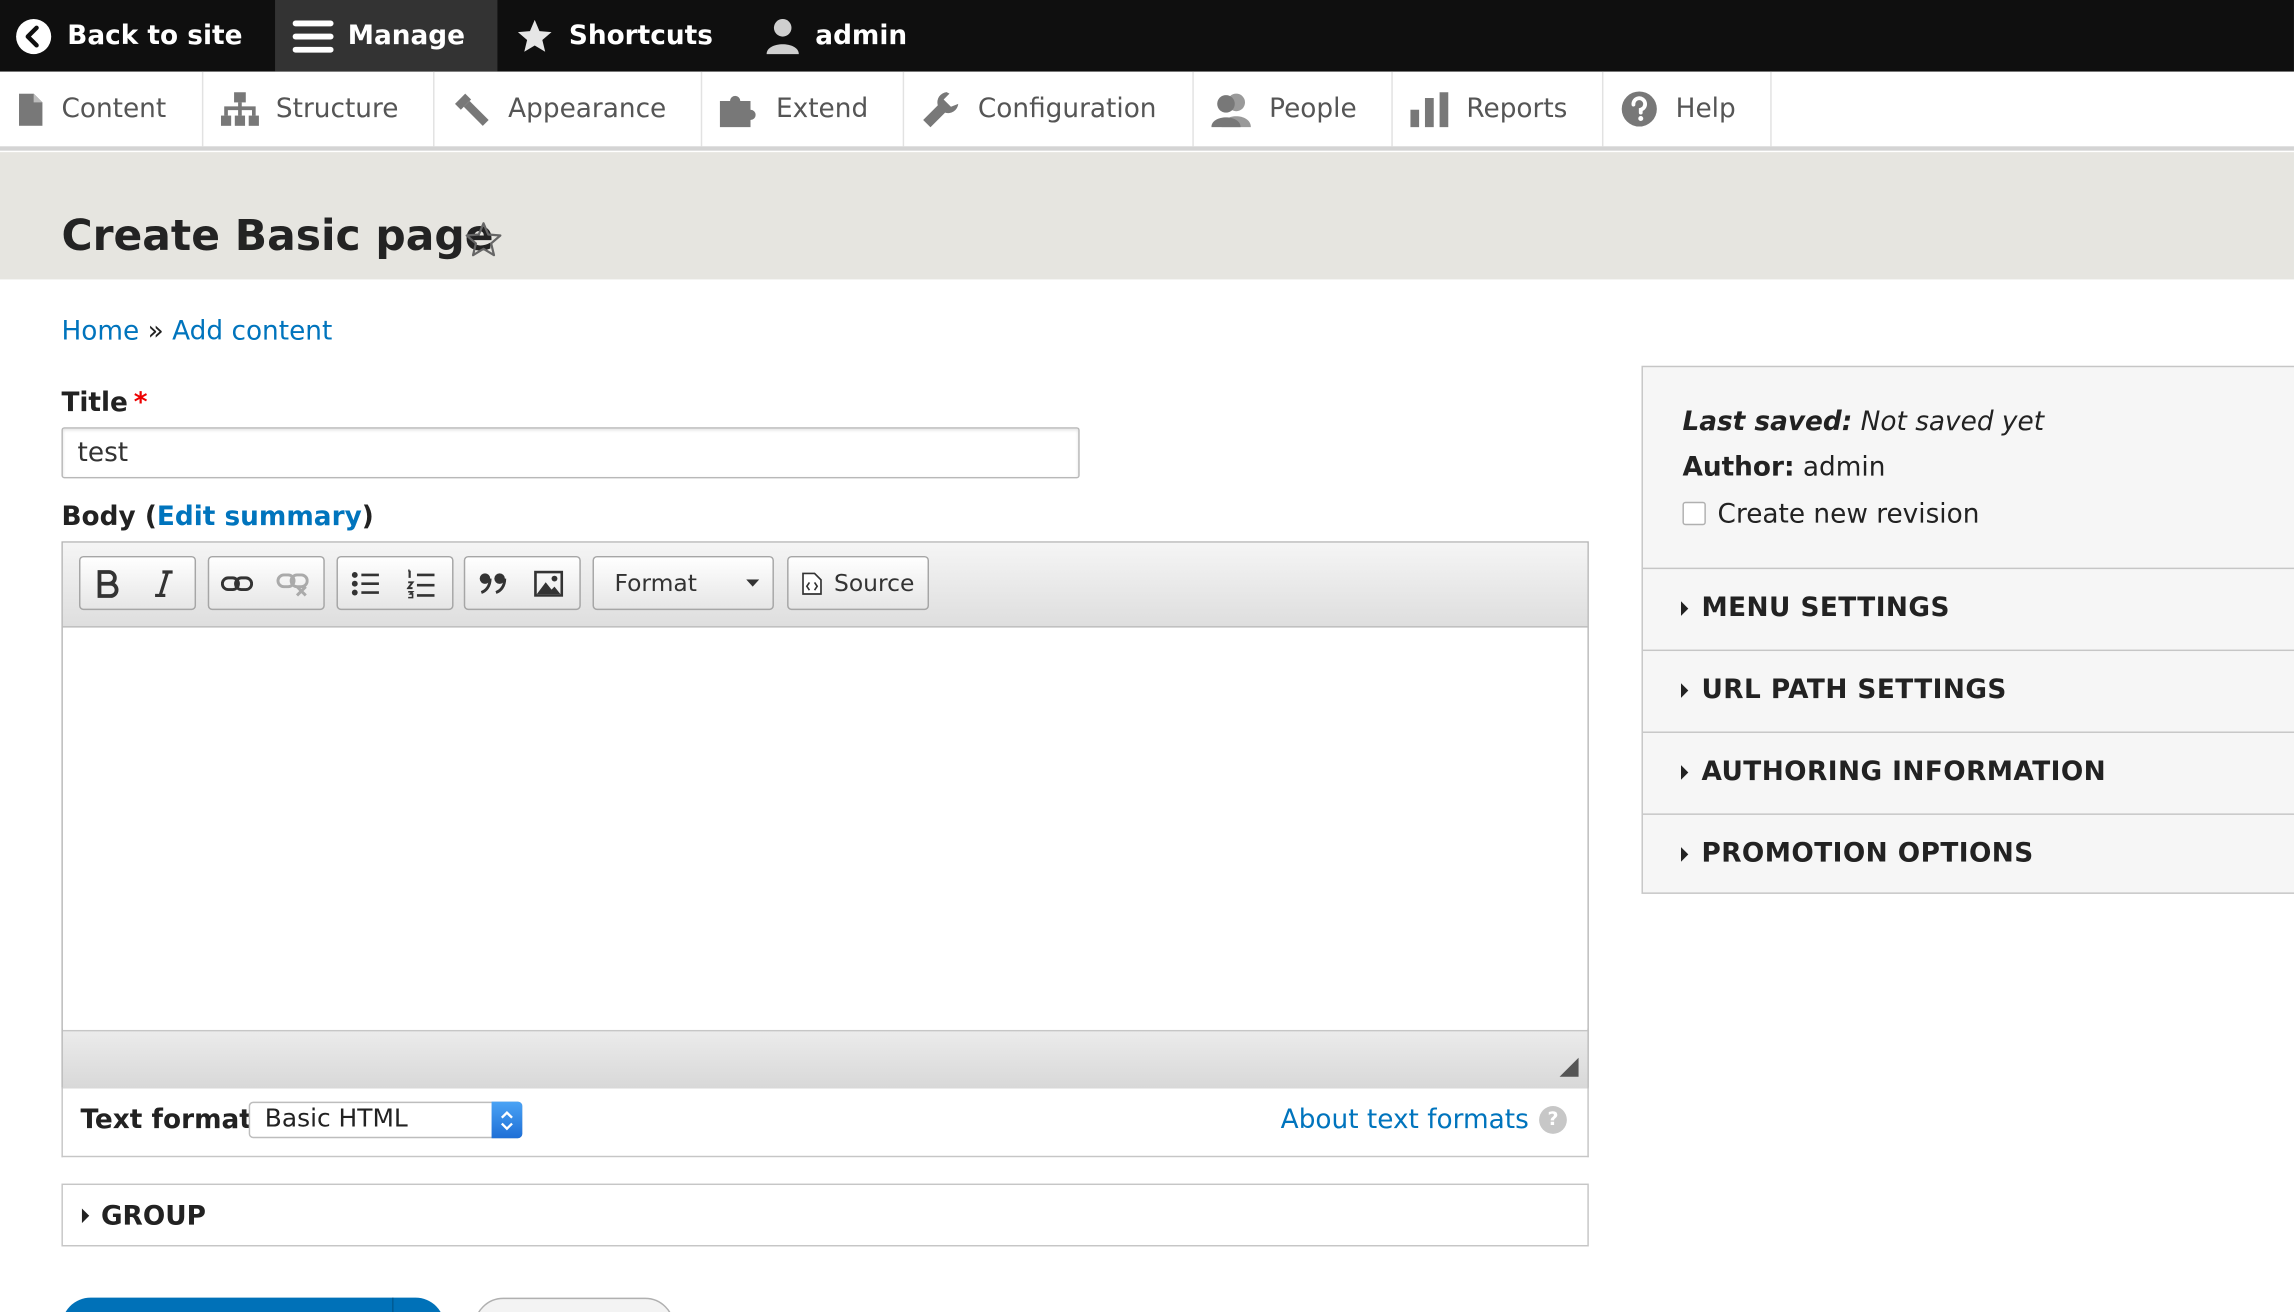  Describe the element at coordinates (1569, 1067) in the screenshot. I see `editor-resize-handle` at that location.